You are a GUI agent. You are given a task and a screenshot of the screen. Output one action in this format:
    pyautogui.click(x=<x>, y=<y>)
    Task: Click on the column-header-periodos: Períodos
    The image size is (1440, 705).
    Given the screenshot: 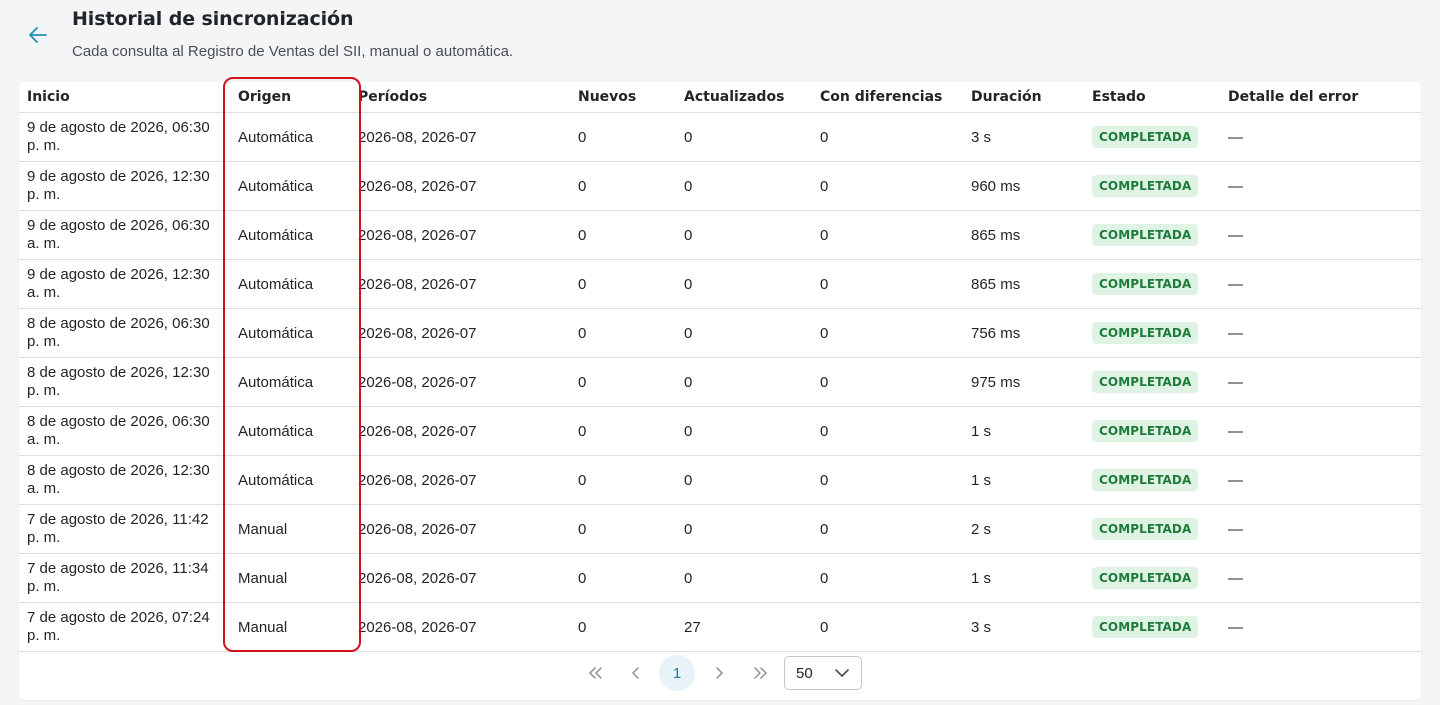 What is the action you would take?
    pyautogui.click(x=463, y=97)
    